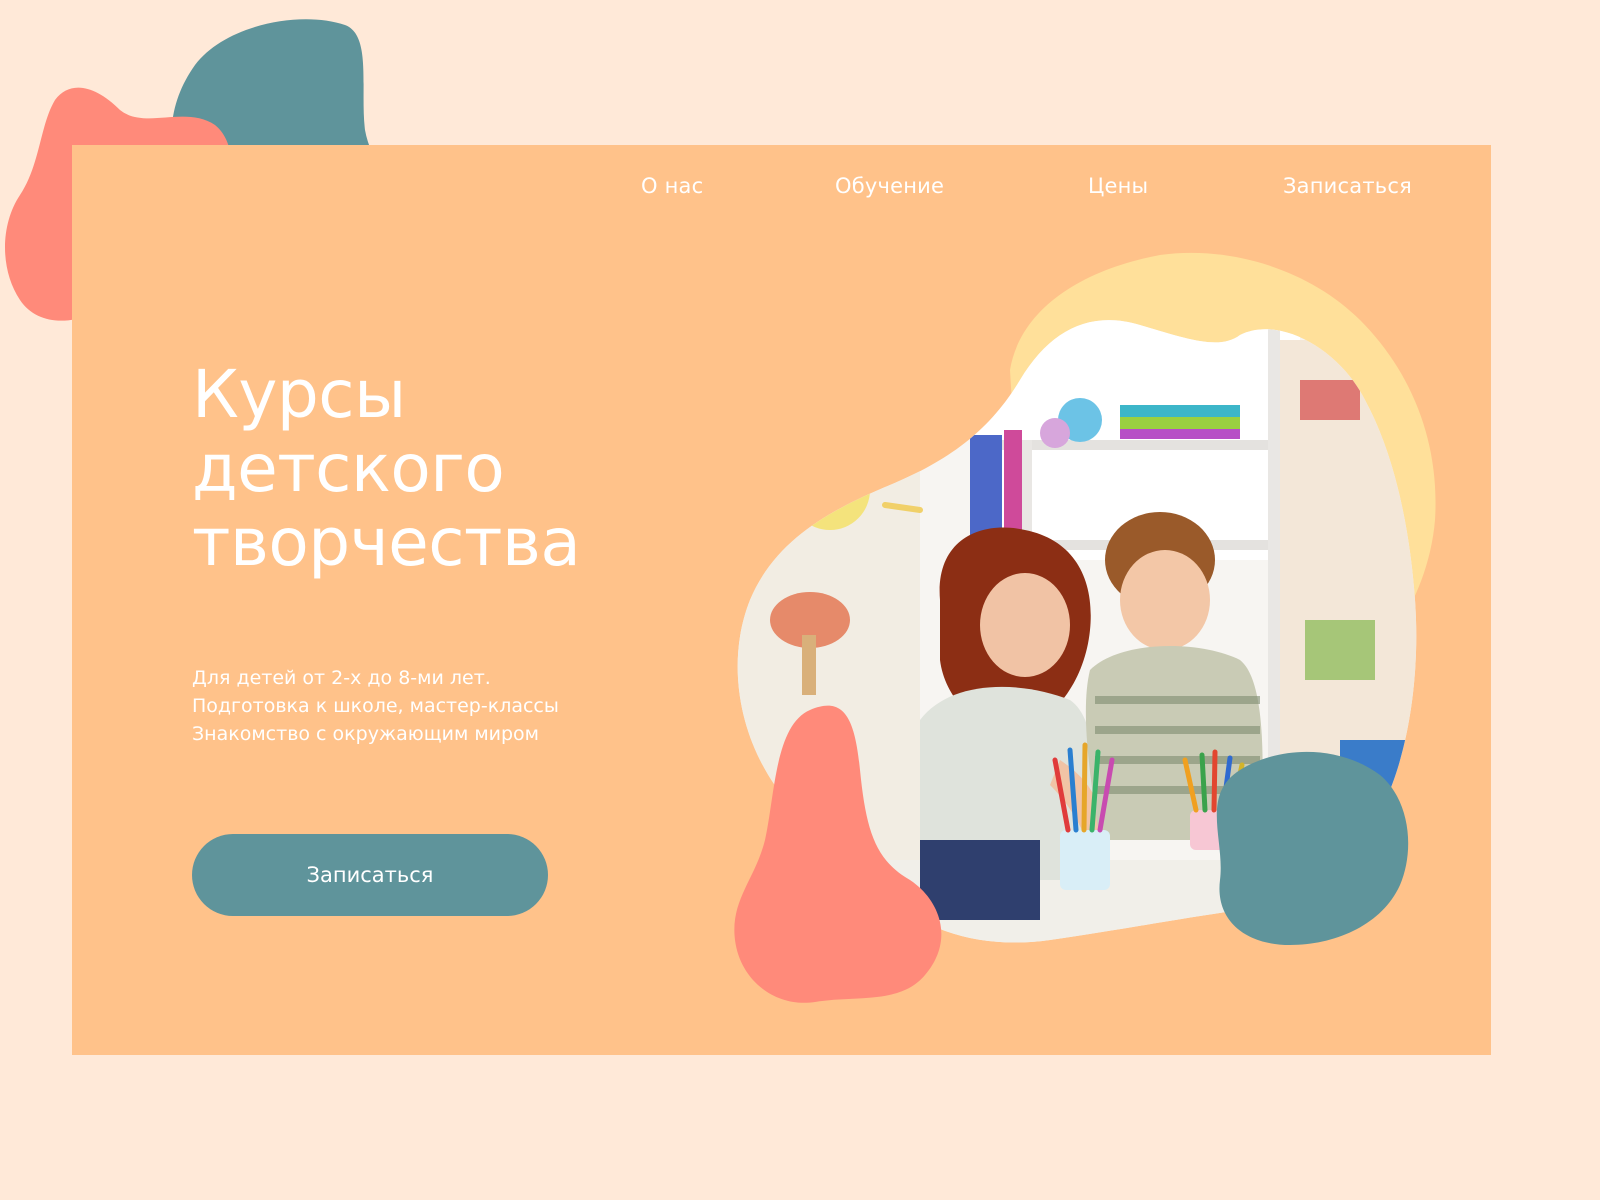 Image resolution: width=1600 pixels, height=1200 pixels. What do you see at coordinates (341, 678) in the screenshot?
I see `hero-subtitle-line: Для детей от 2-х до 8-ми лет.` at bounding box center [341, 678].